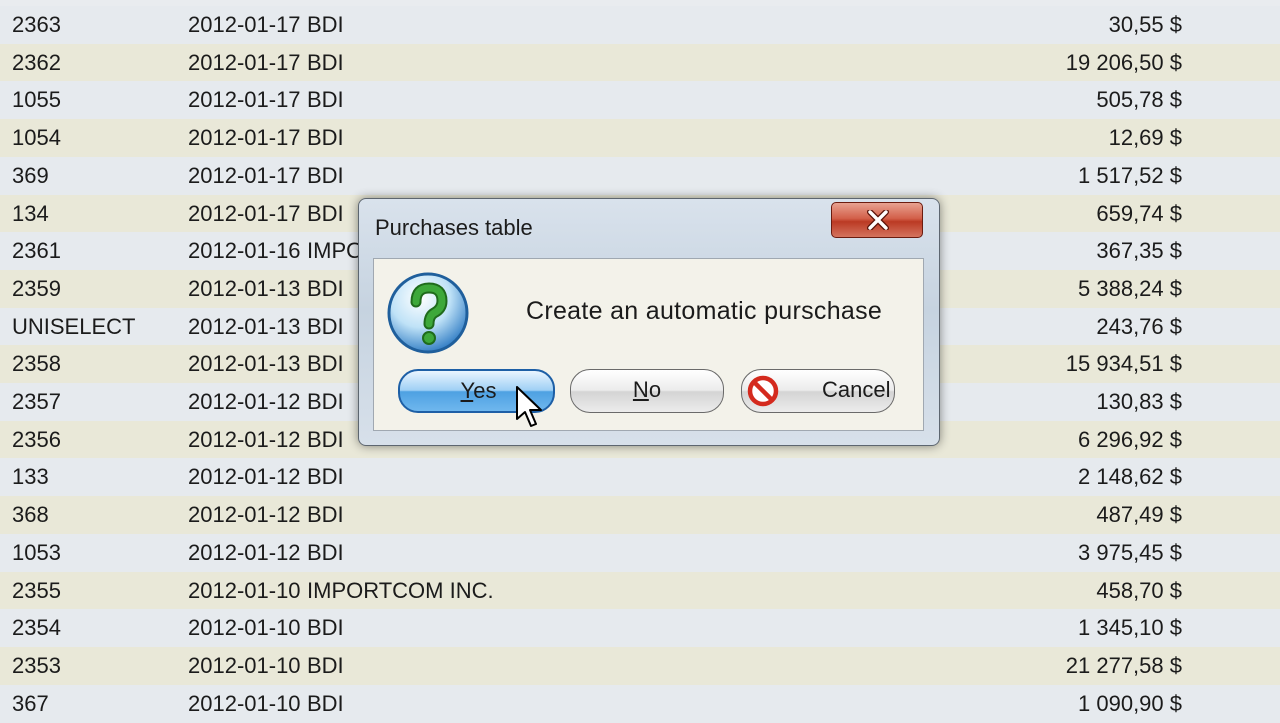 The height and width of the screenshot is (723, 1280). Describe the element at coordinates (30, 477) in the screenshot. I see `row-id-cell: 133` at that location.